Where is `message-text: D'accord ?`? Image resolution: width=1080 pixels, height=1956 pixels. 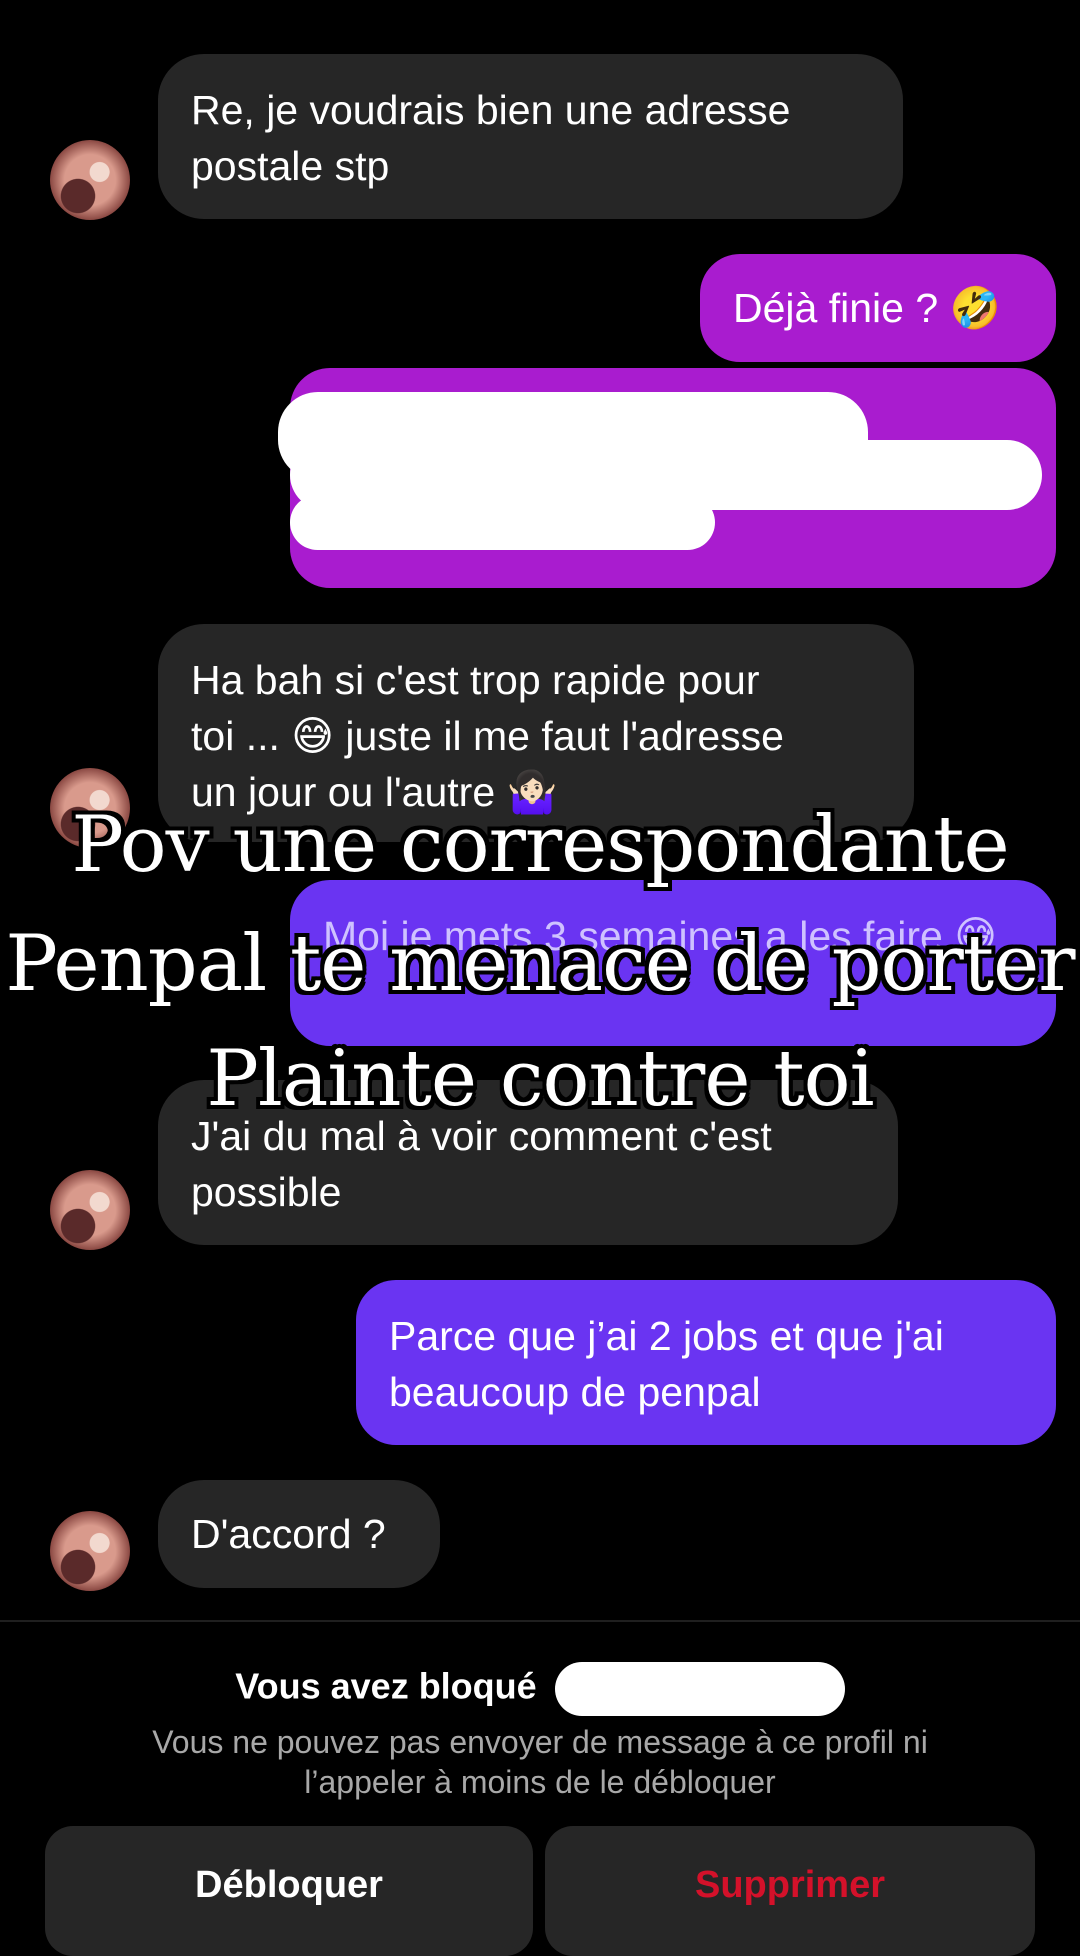 message-text: D'accord ? is located at coordinates (288, 1534).